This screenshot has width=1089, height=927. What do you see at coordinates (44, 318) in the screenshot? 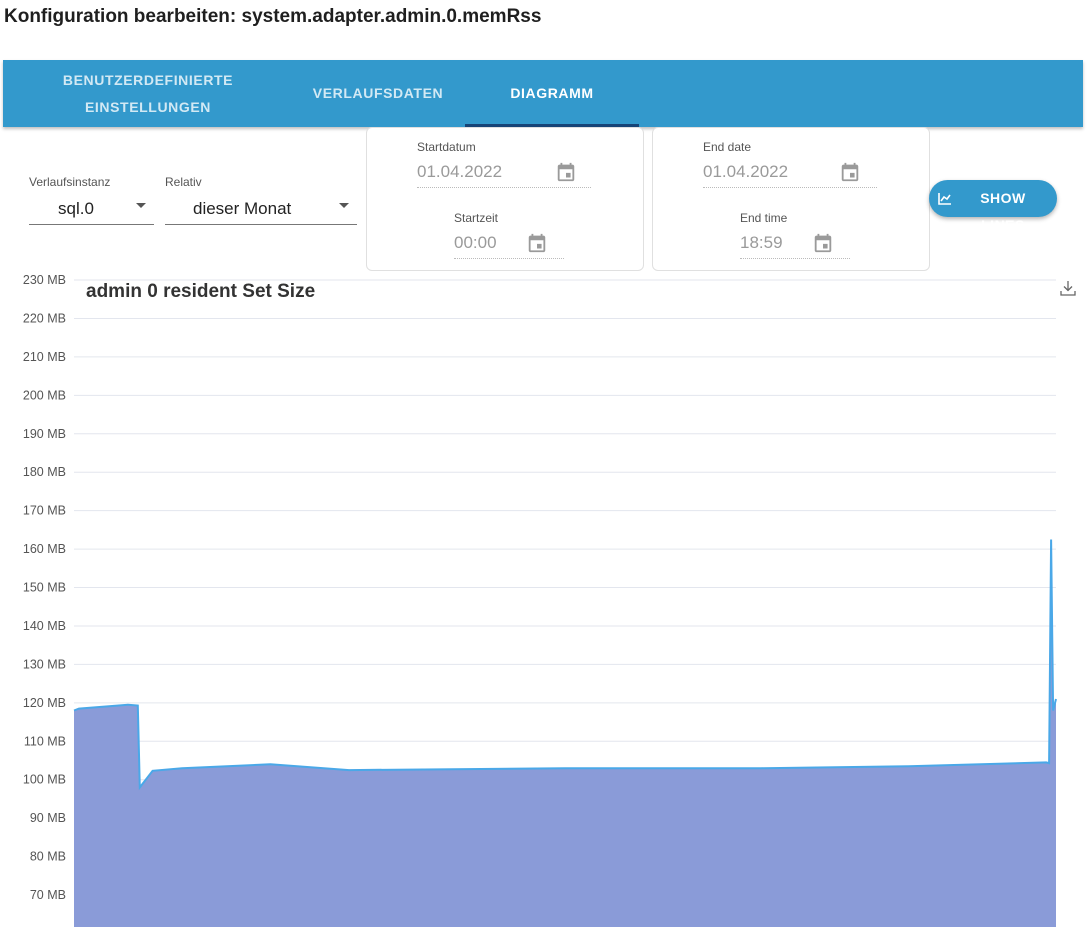
I see `y-tick-label: 220 MB` at bounding box center [44, 318].